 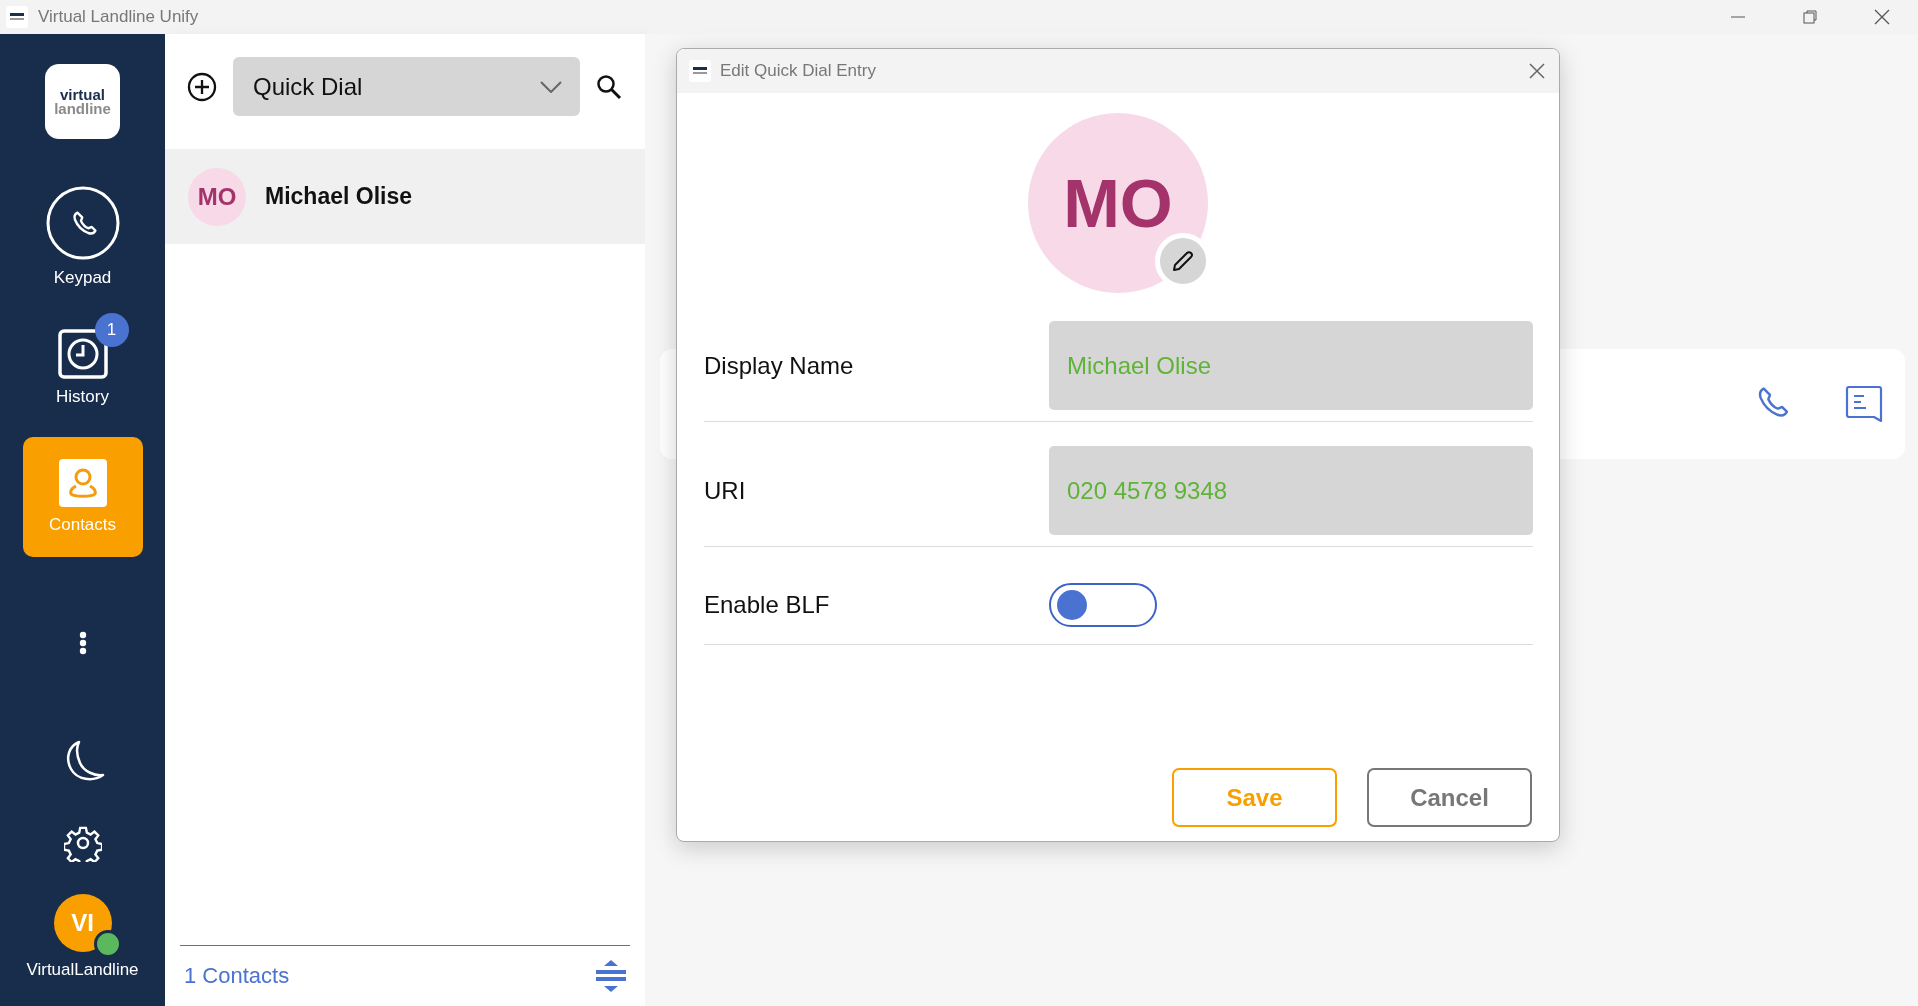 I want to click on avatar-initials: MO, so click(x=1118, y=203).